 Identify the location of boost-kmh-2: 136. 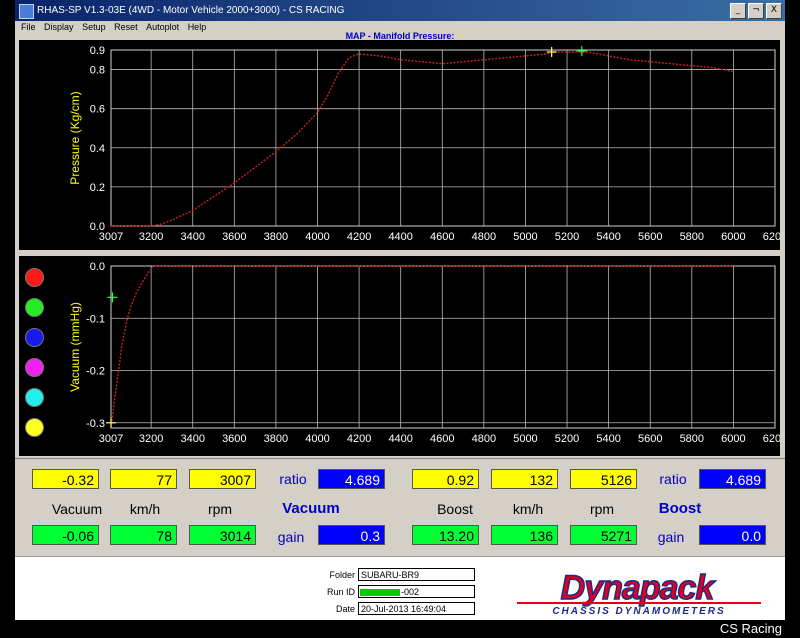
(524, 535).